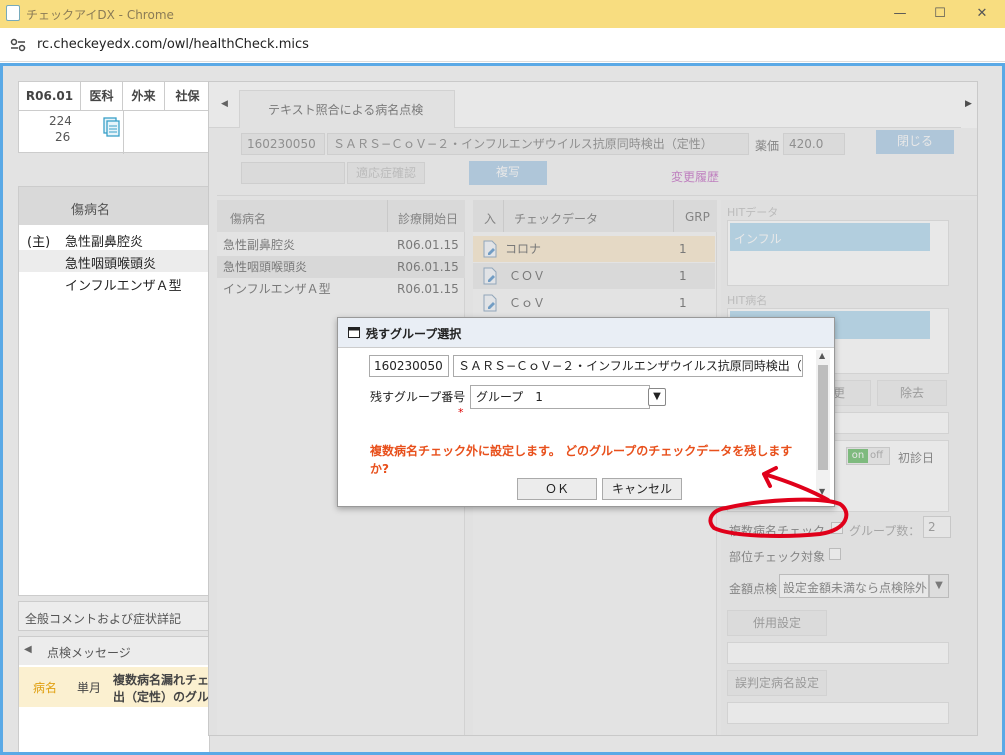 The height and width of the screenshot is (755, 1005). I want to click on disease-item: 急性副鼻腔炎, so click(104, 240).